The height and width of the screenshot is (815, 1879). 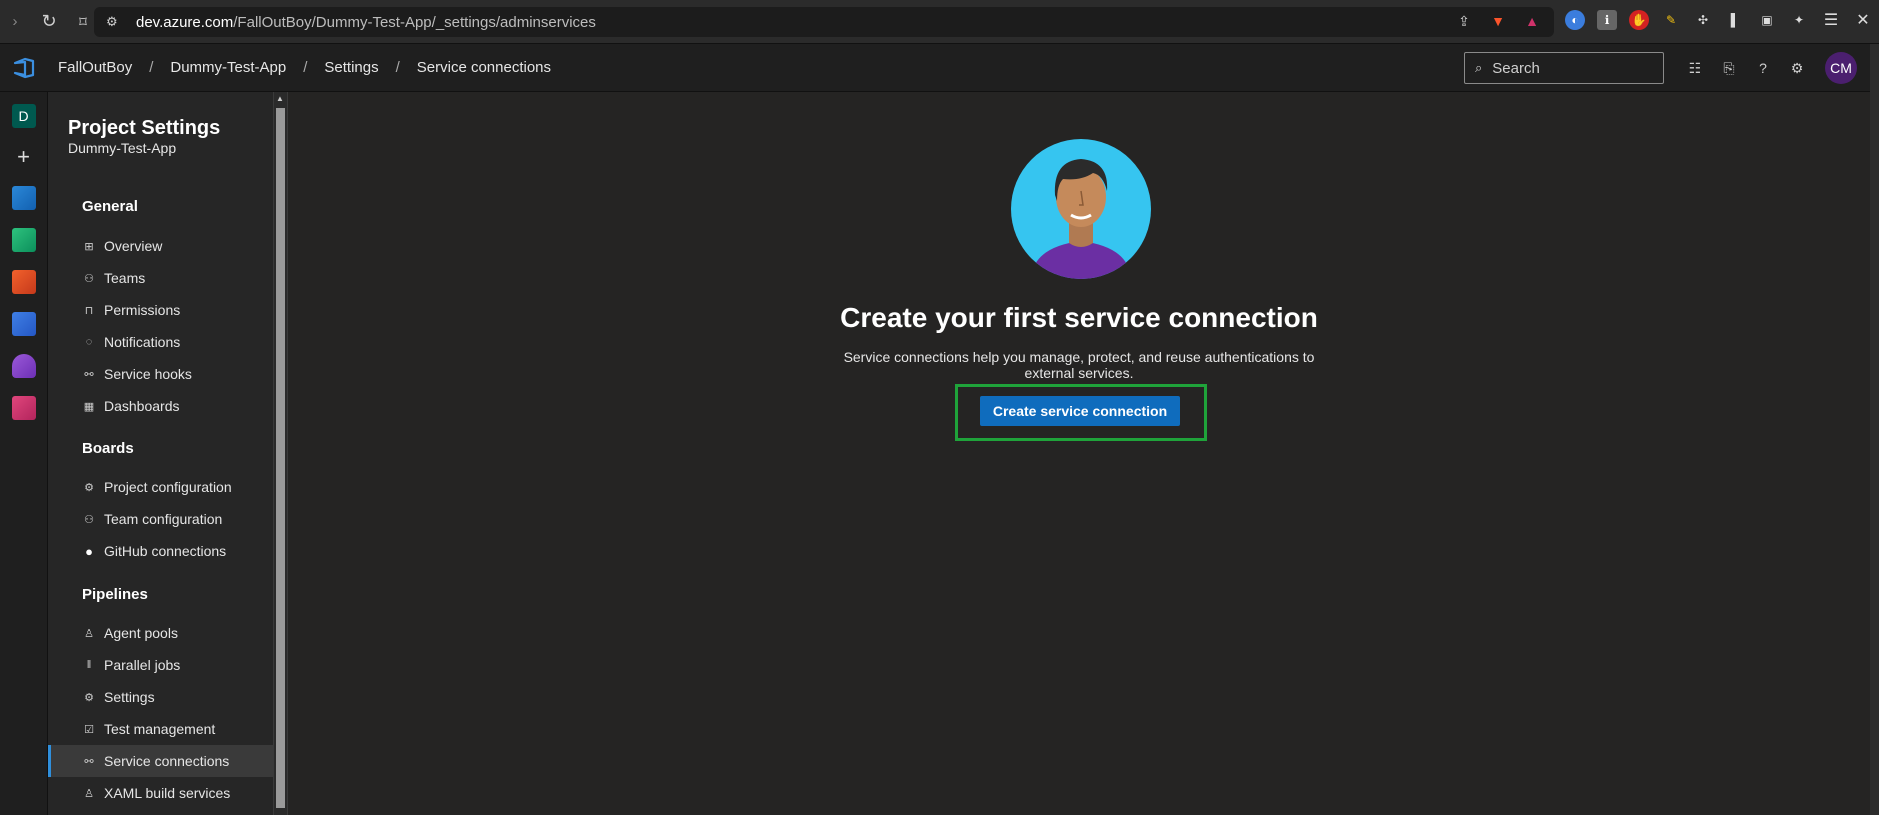 What do you see at coordinates (1863, 20) in the screenshot?
I see `close-icon: ✕` at bounding box center [1863, 20].